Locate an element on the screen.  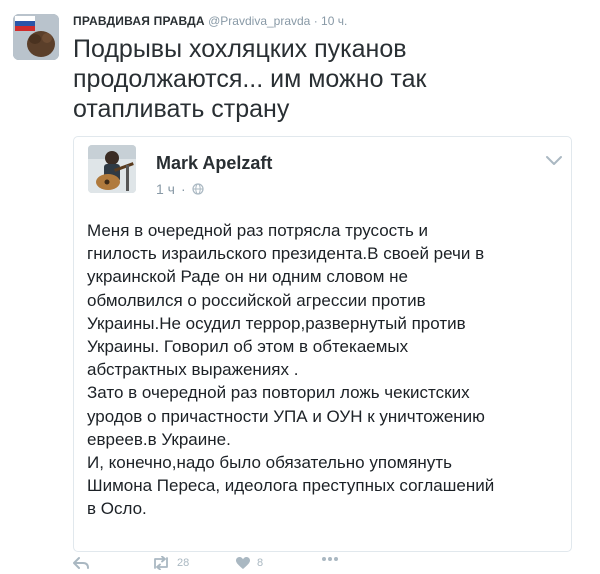
quoted-author-name: Mark Apelzaft is located at coordinates (214, 163).